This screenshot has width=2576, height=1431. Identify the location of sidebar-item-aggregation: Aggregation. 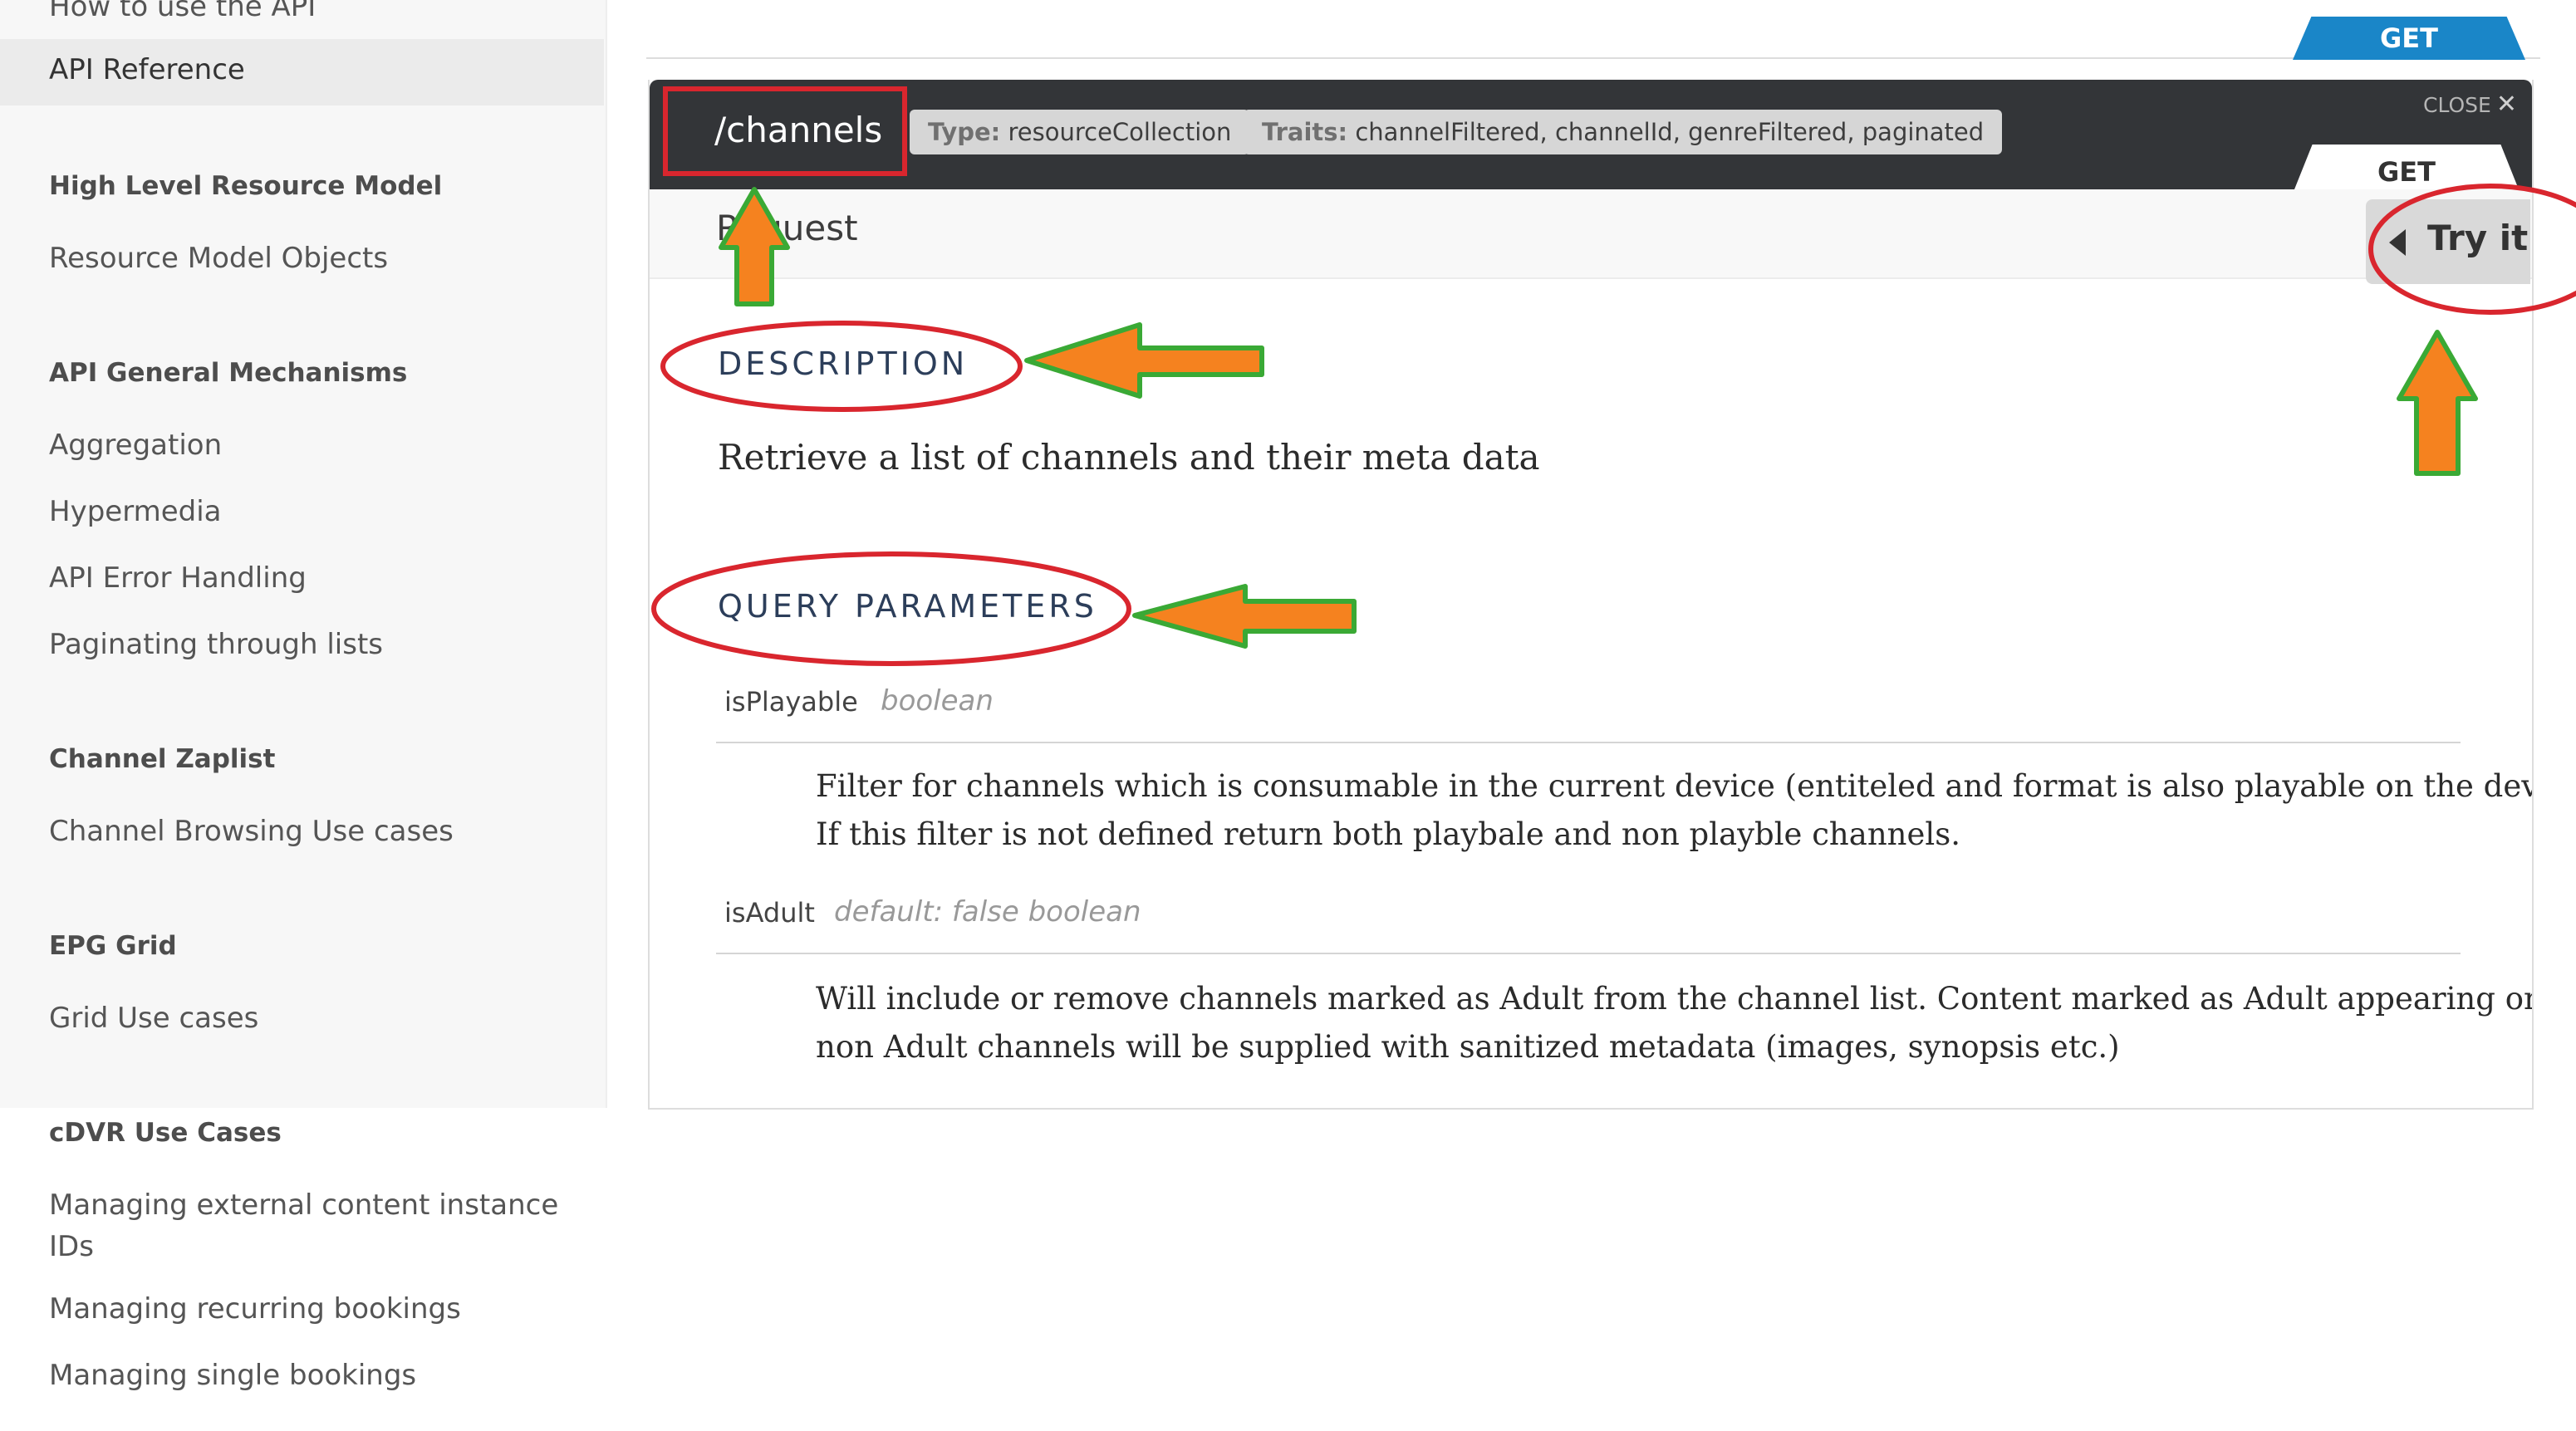
(135, 445).